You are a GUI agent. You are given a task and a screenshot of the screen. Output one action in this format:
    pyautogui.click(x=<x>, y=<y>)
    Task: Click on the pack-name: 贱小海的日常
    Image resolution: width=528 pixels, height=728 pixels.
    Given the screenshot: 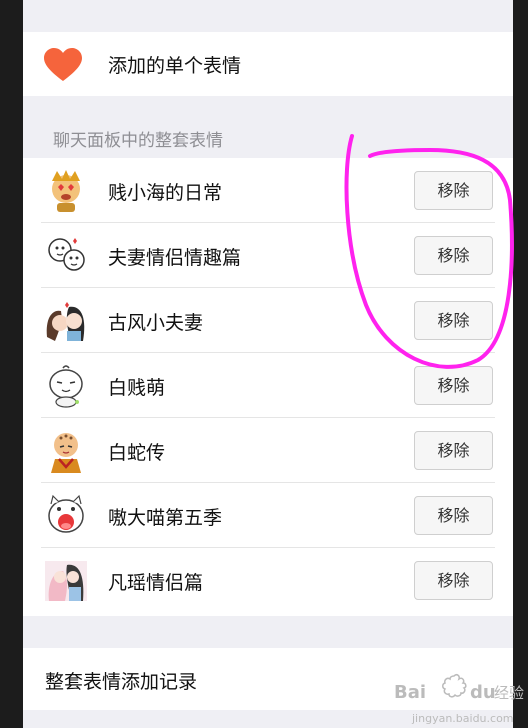 What is the action you would take?
    pyautogui.click(x=165, y=193)
    